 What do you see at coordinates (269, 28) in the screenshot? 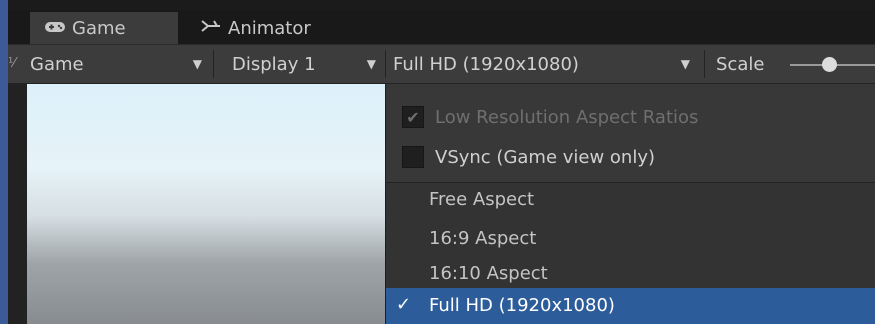
I see `tab-animator-label: Animator` at bounding box center [269, 28].